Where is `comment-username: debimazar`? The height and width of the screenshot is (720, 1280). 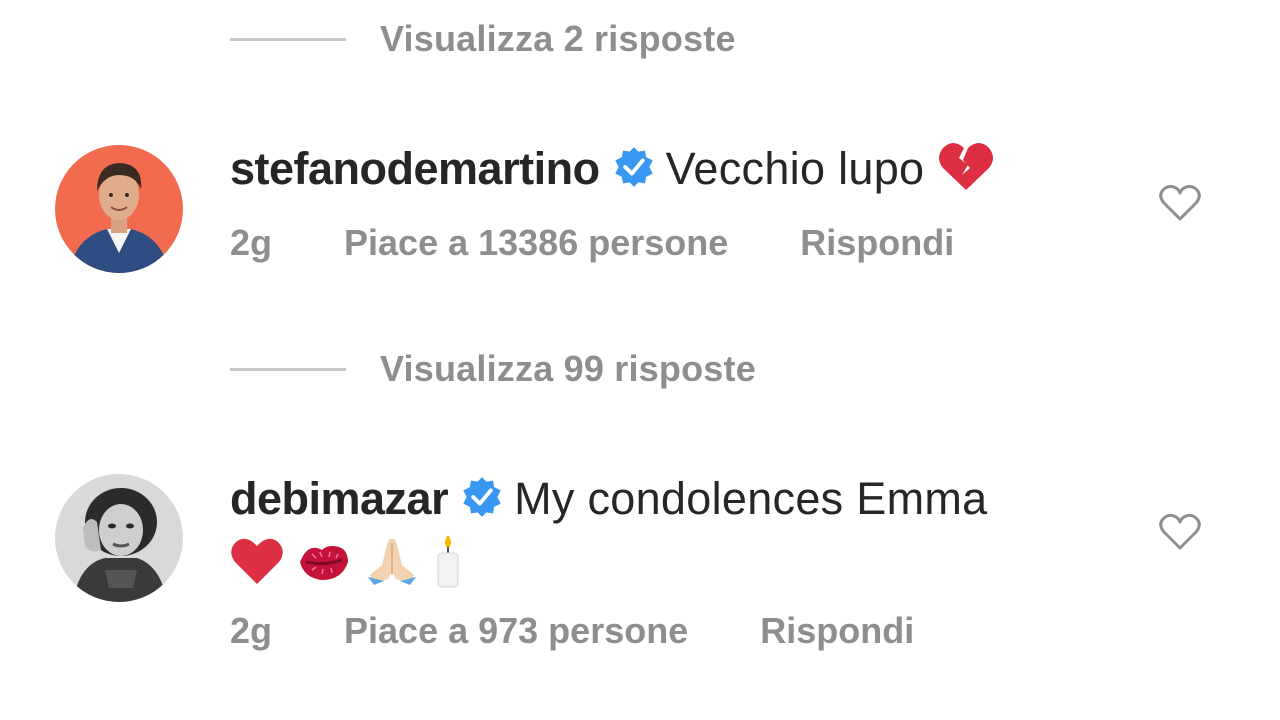 comment-username: debimazar is located at coordinates (339, 498).